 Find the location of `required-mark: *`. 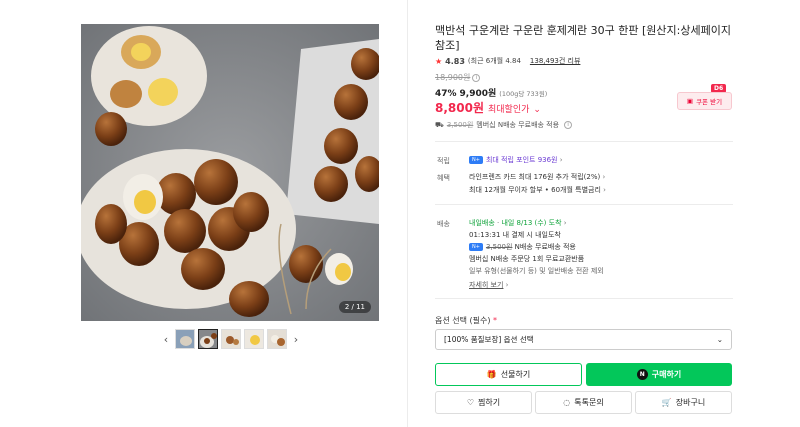

required-mark: * is located at coordinates (495, 320).